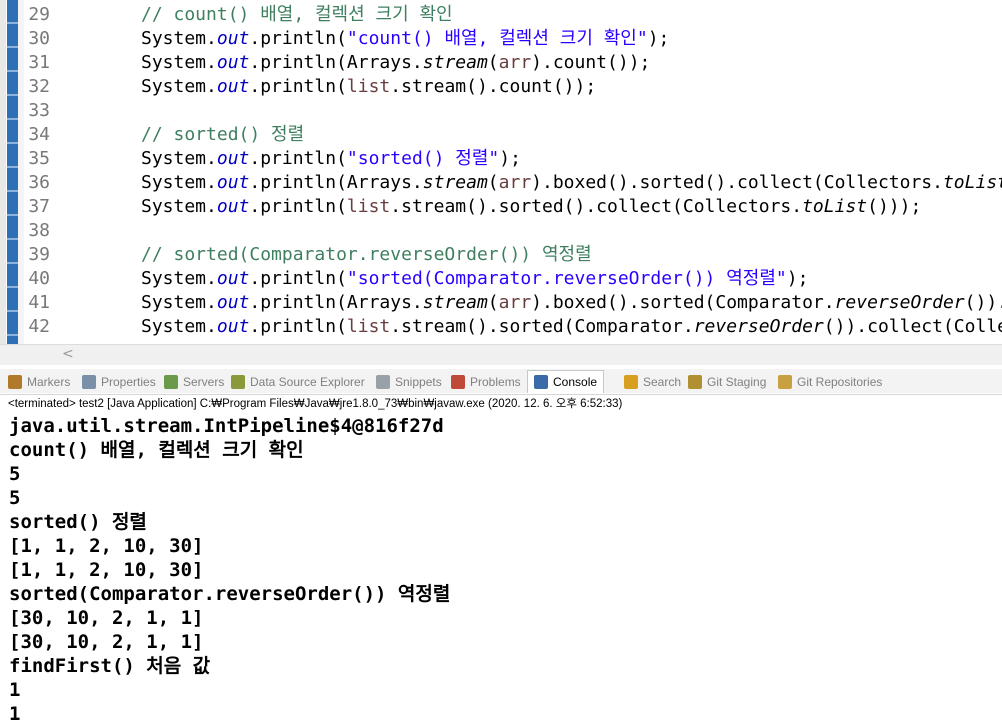 Image resolution: width=1002 pixels, height=726 pixels. What do you see at coordinates (39, 206) in the screenshot?
I see `line-number: 37` at bounding box center [39, 206].